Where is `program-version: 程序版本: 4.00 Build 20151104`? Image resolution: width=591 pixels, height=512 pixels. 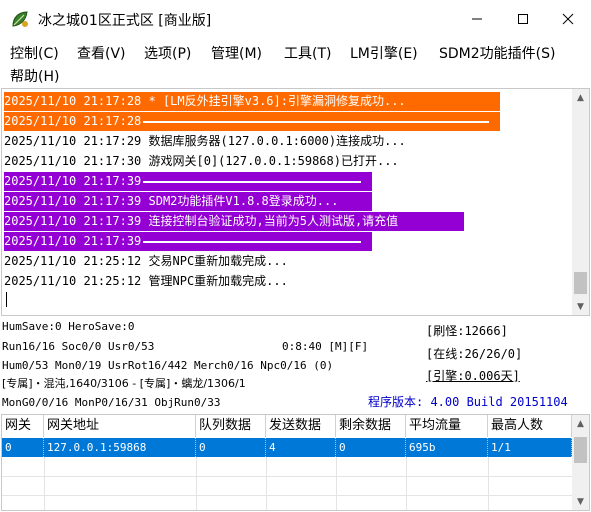 program-version: 程序版本: 4.00 Build 20151104 is located at coordinates (468, 402).